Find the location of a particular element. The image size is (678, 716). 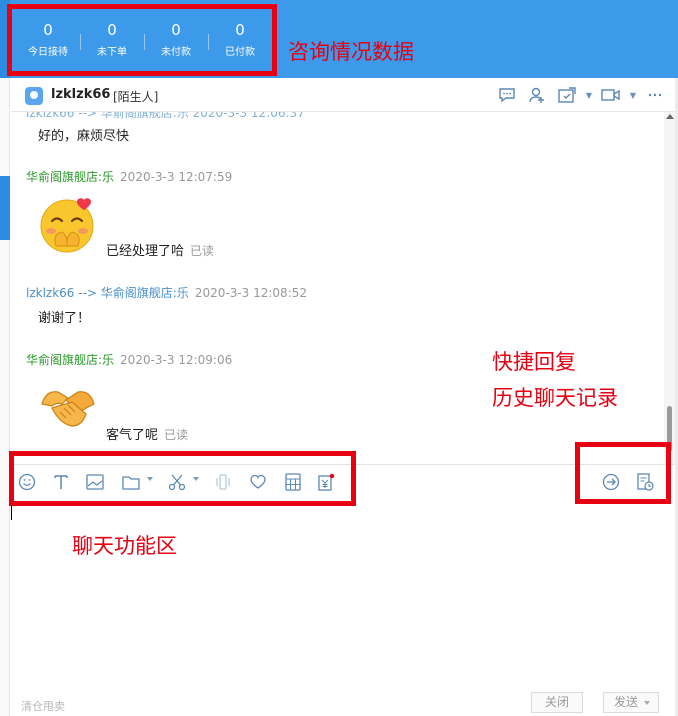

avatar is located at coordinates (34, 96).